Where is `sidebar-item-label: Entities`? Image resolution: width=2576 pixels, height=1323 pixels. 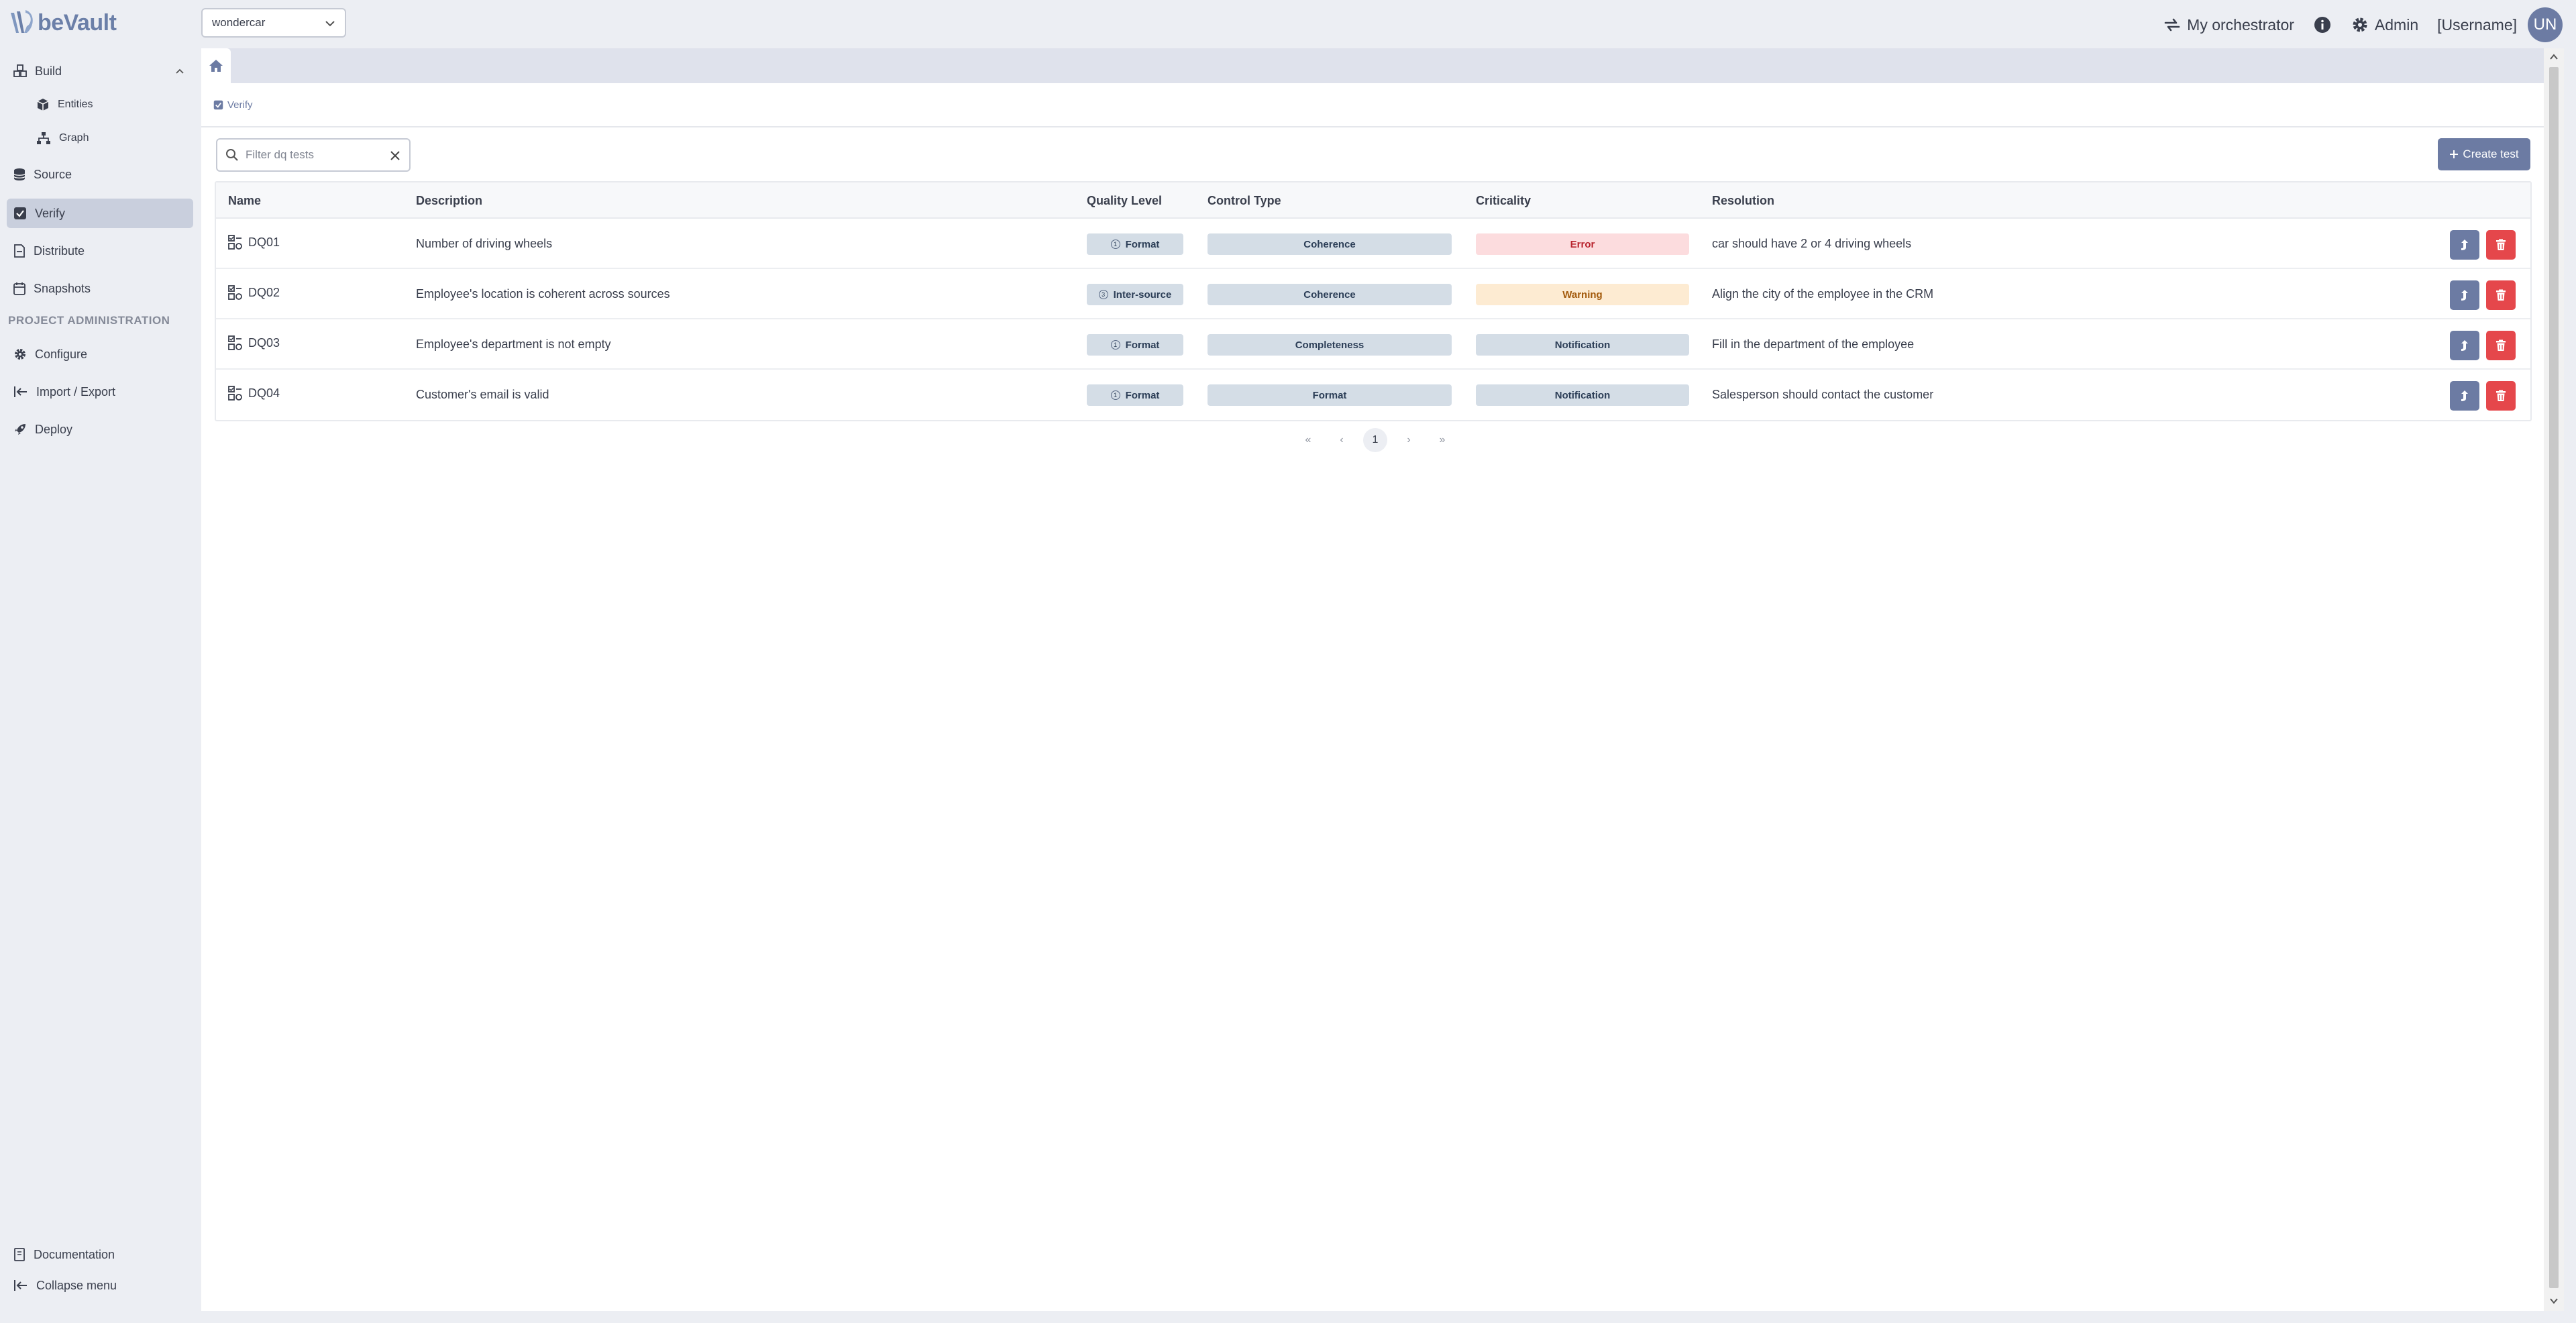 sidebar-item-label: Entities is located at coordinates (75, 104).